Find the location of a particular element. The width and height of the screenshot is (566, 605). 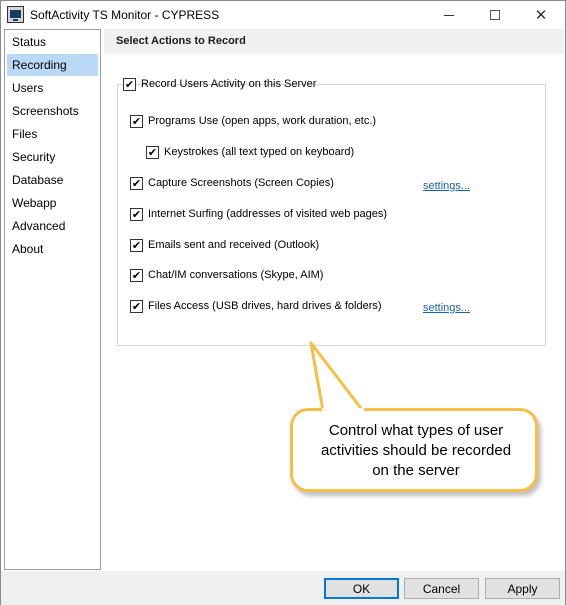

dialog-footer: OK Cancel Apply is located at coordinates (283, 588).